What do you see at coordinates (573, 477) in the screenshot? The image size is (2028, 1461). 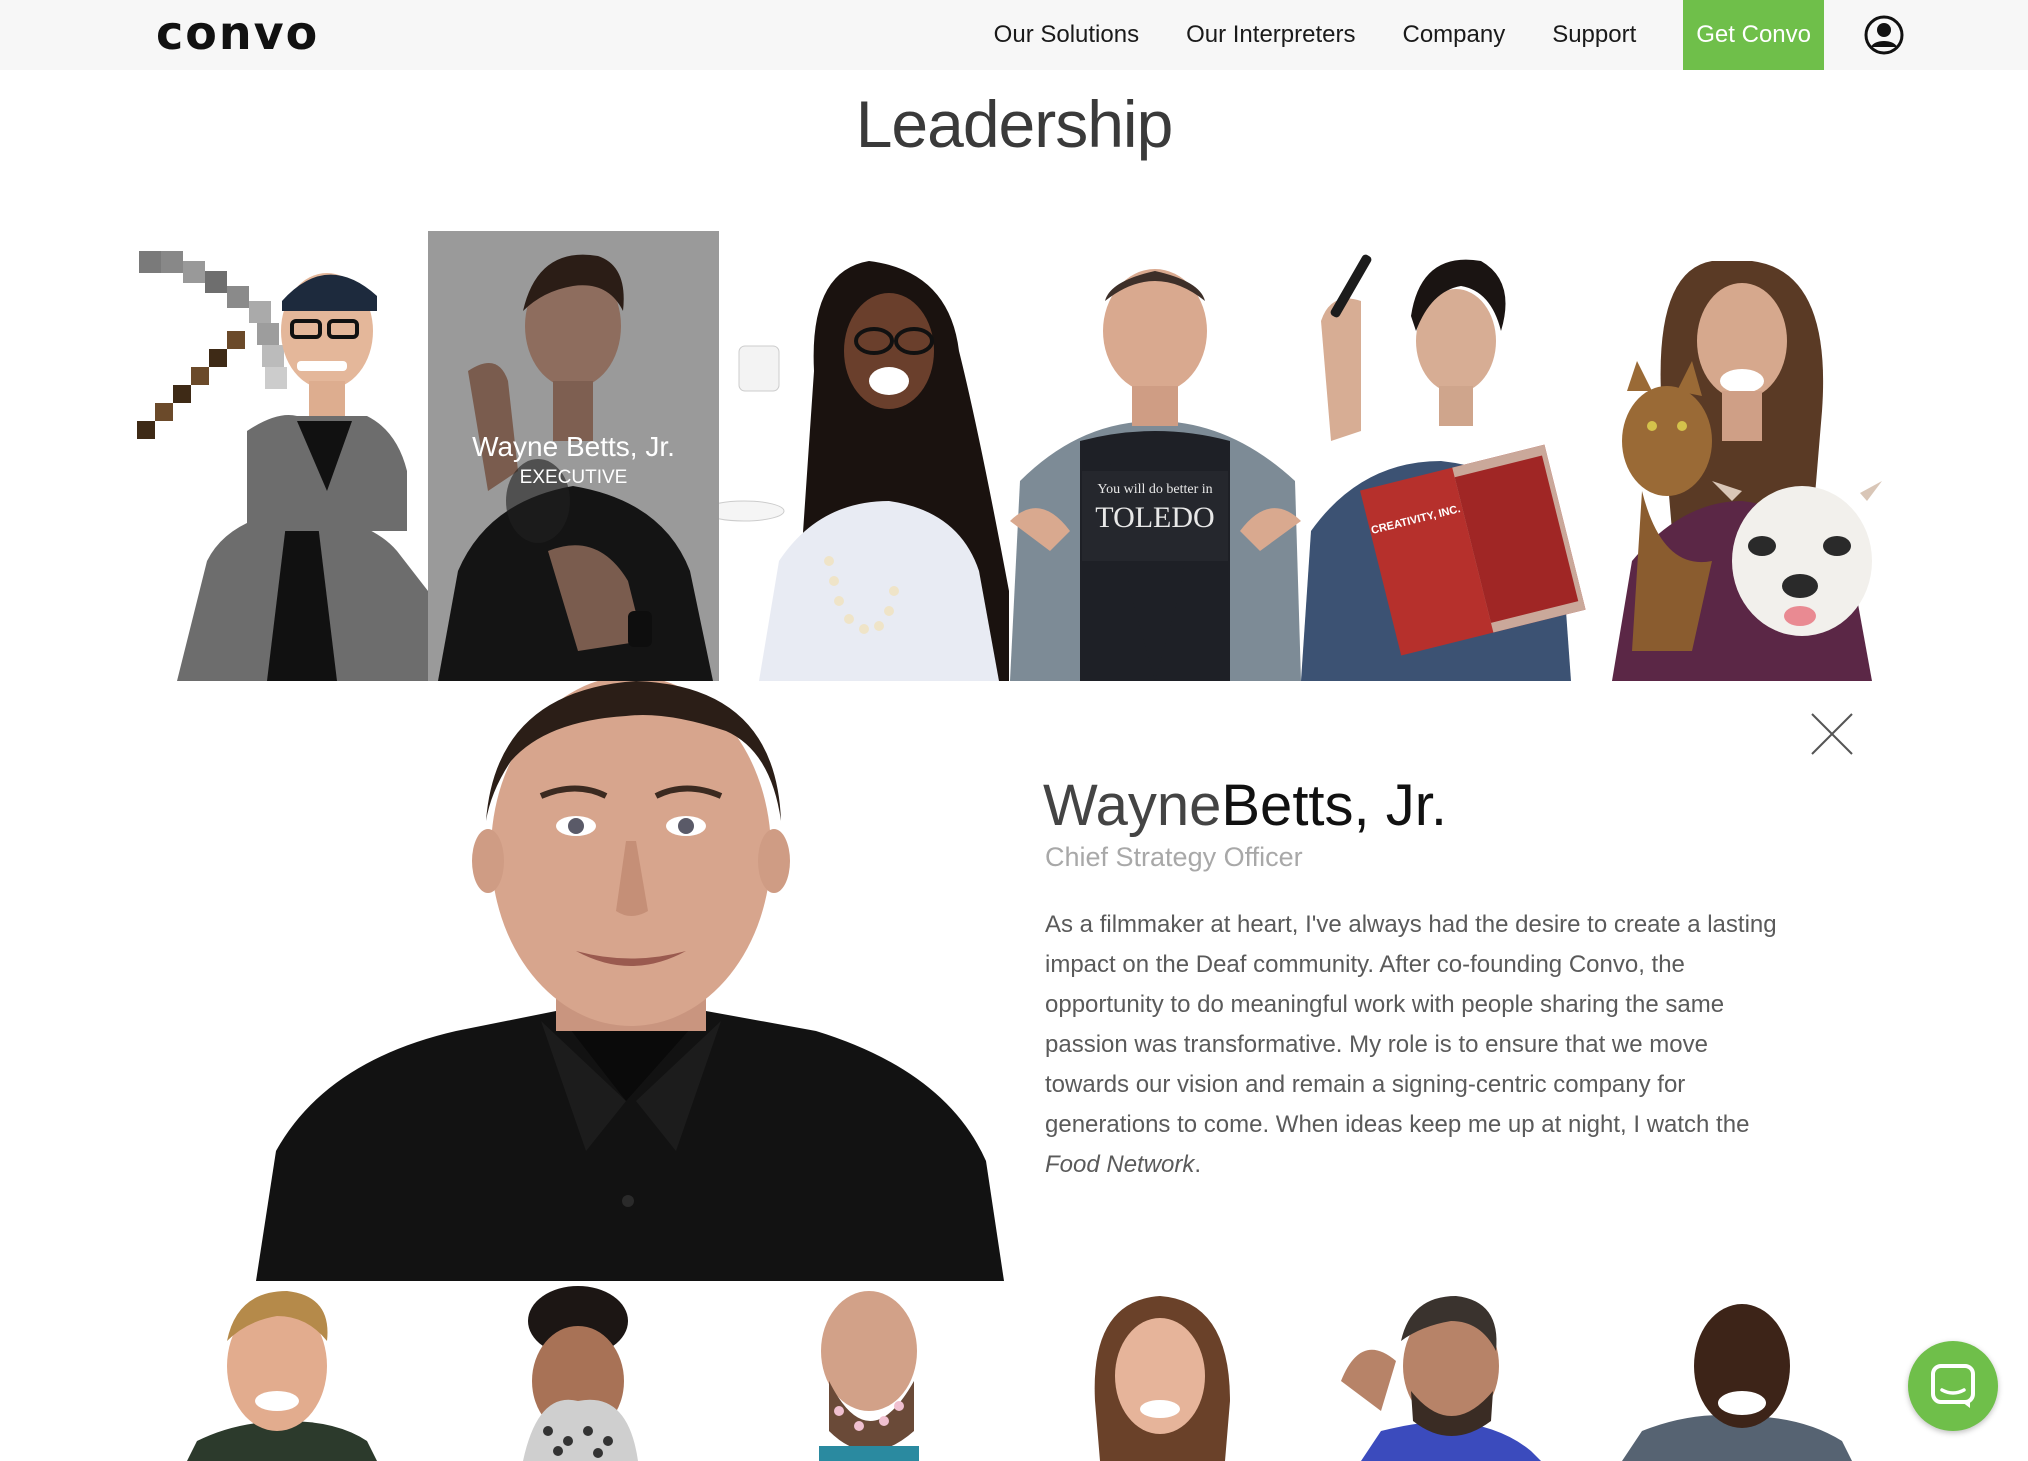 I see `tile-role: EXECUTIVE` at bounding box center [573, 477].